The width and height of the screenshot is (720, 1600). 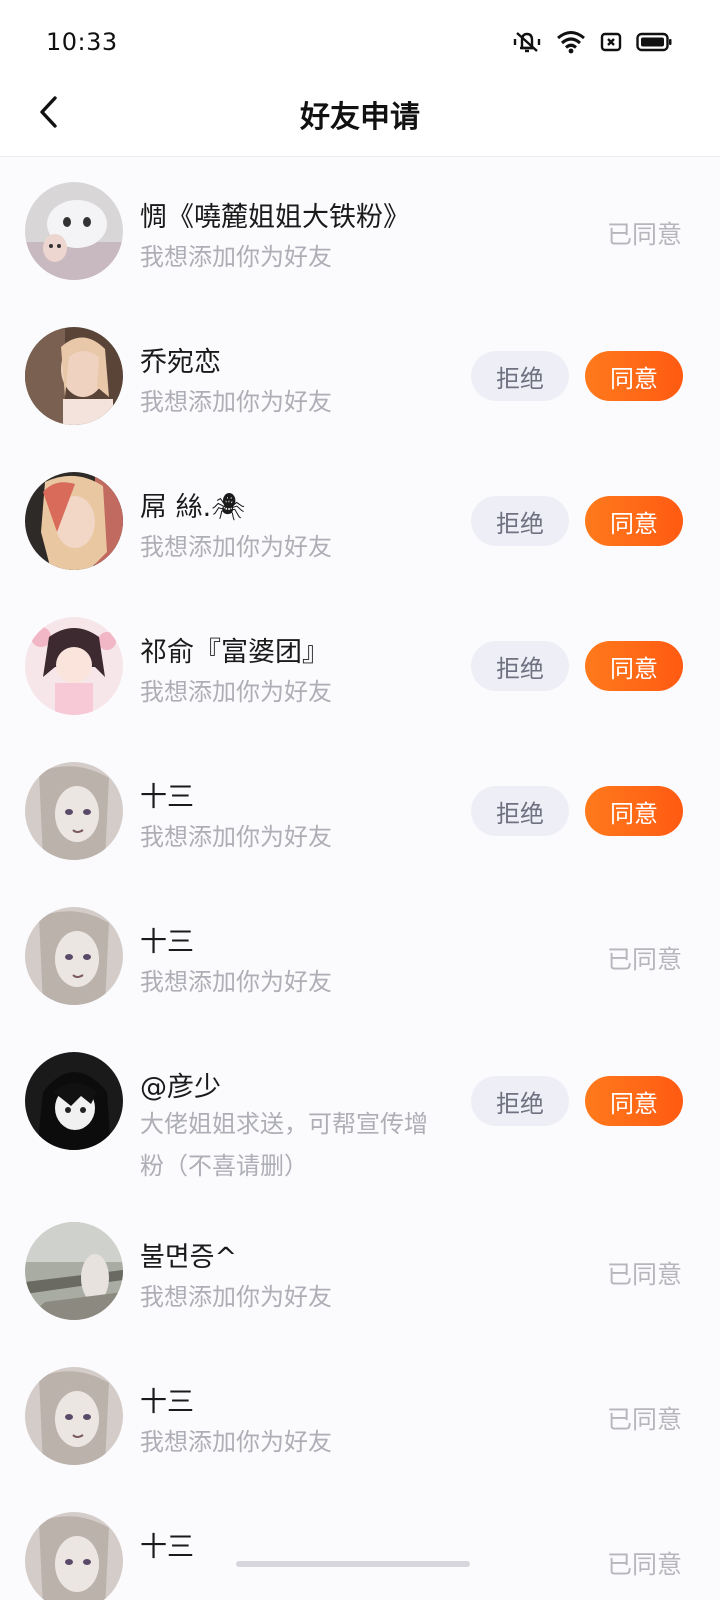 What do you see at coordinates (654, 42) in the screenshot?
I see `battery-icon` at bounding box center [654, 42].